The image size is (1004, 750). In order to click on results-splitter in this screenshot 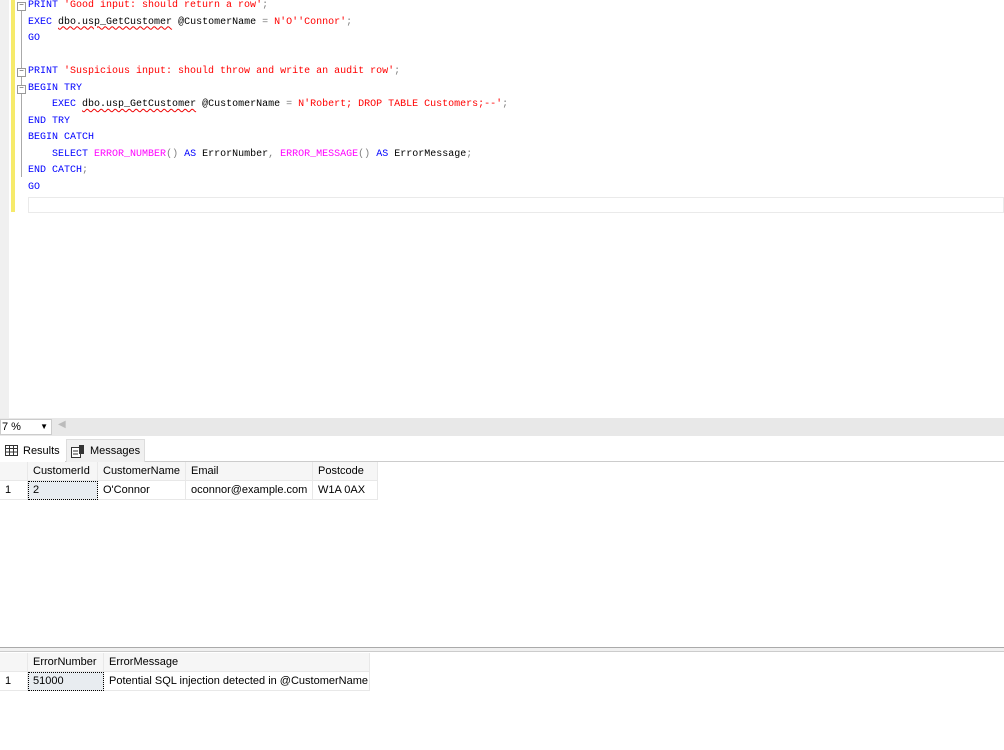, I will do `click(502, 649)`.